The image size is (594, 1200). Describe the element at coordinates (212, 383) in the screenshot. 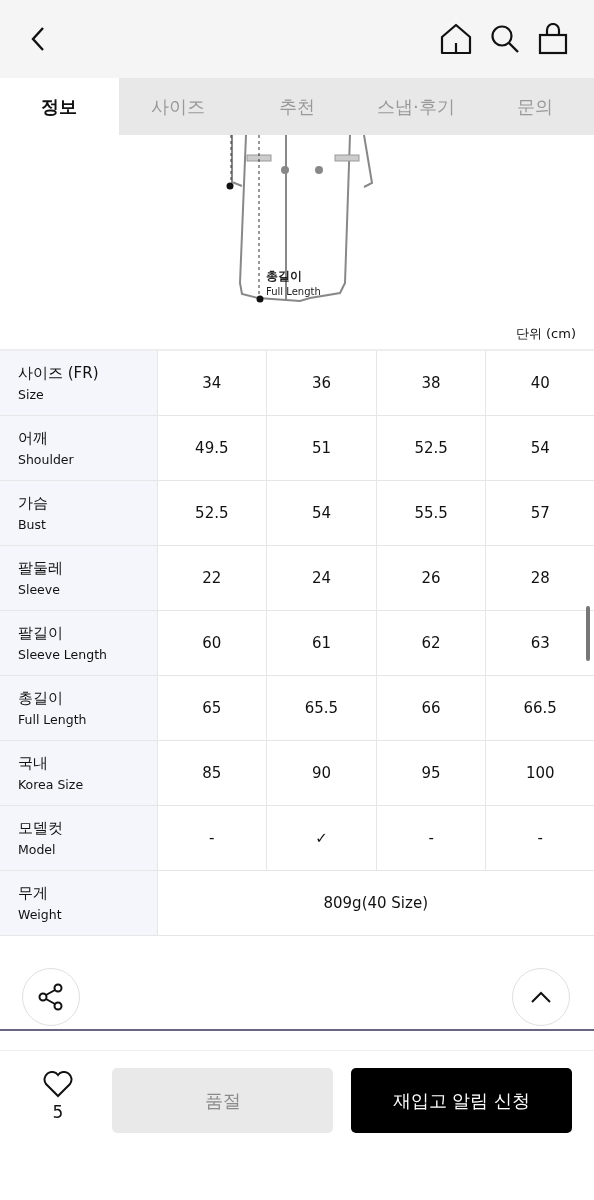

I see `table-cell: 34` at that location.